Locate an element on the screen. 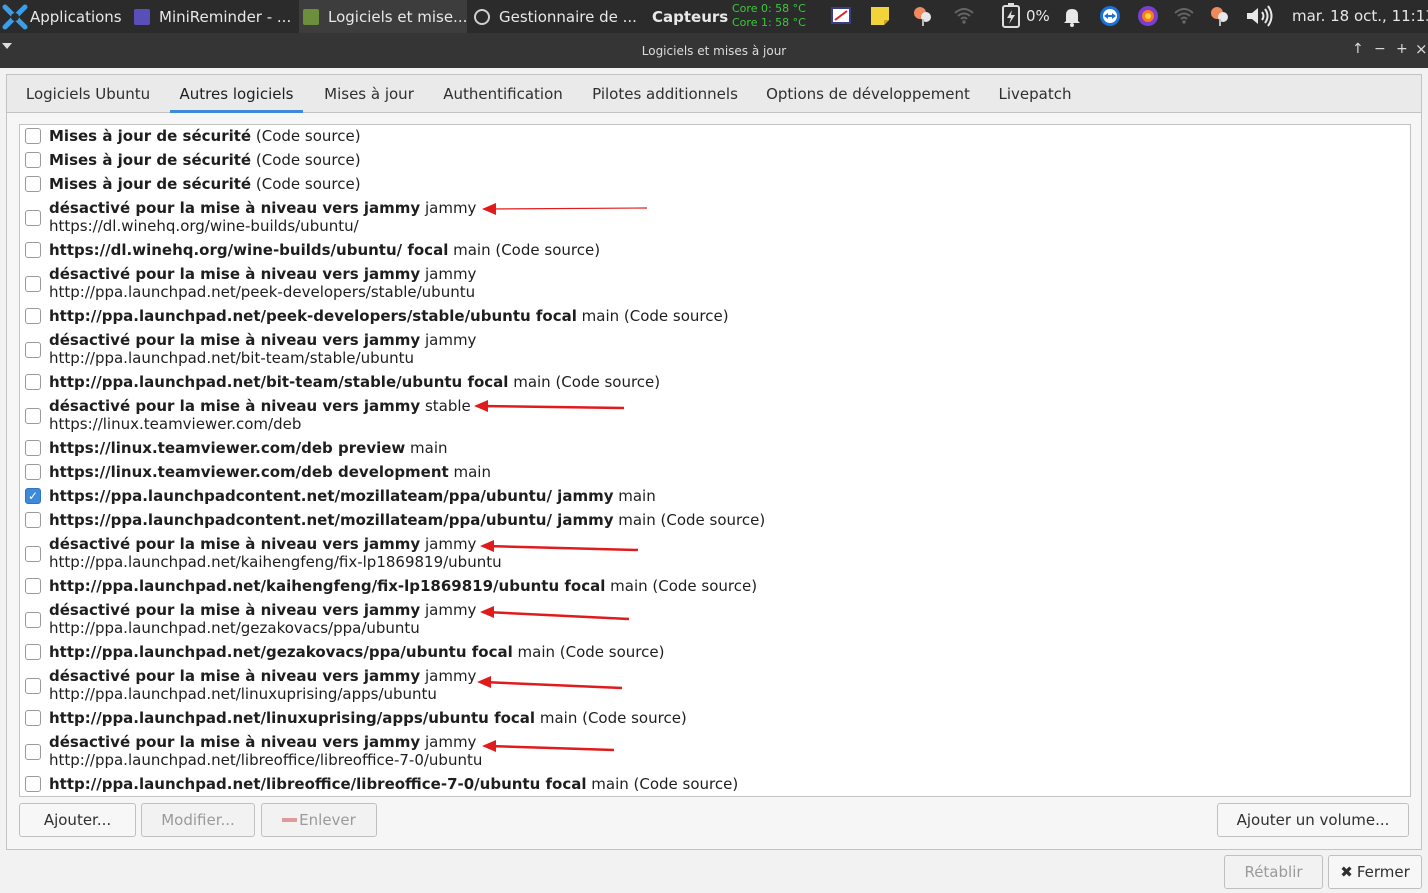 The width and height of the screenshot is (1428, 893). network-monitor-secondary-icon is located at coordinates (1220, 16).